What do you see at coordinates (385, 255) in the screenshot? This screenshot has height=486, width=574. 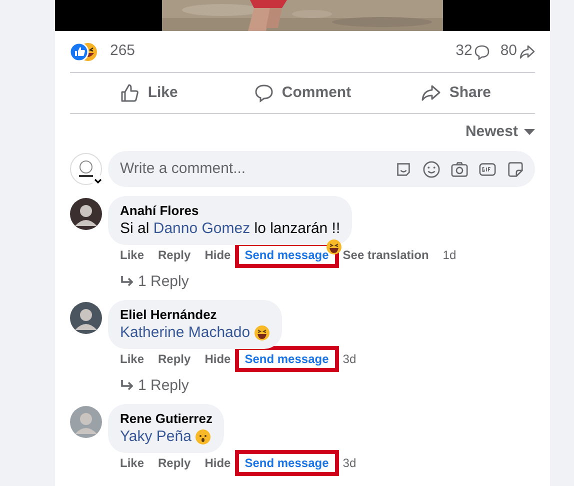 I see `comment-action-link: See translation` at bounding box center [385, 255].